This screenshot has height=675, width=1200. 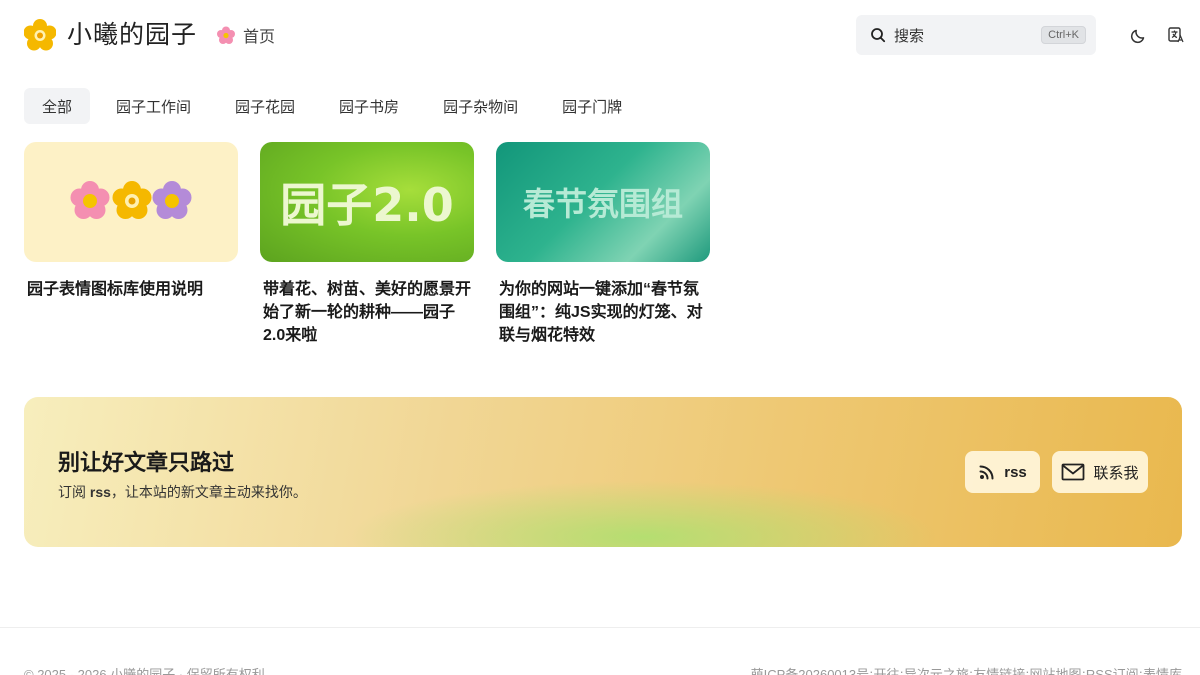 I want to click on site-title: 小曦的园子, so click(x=132, y=35).